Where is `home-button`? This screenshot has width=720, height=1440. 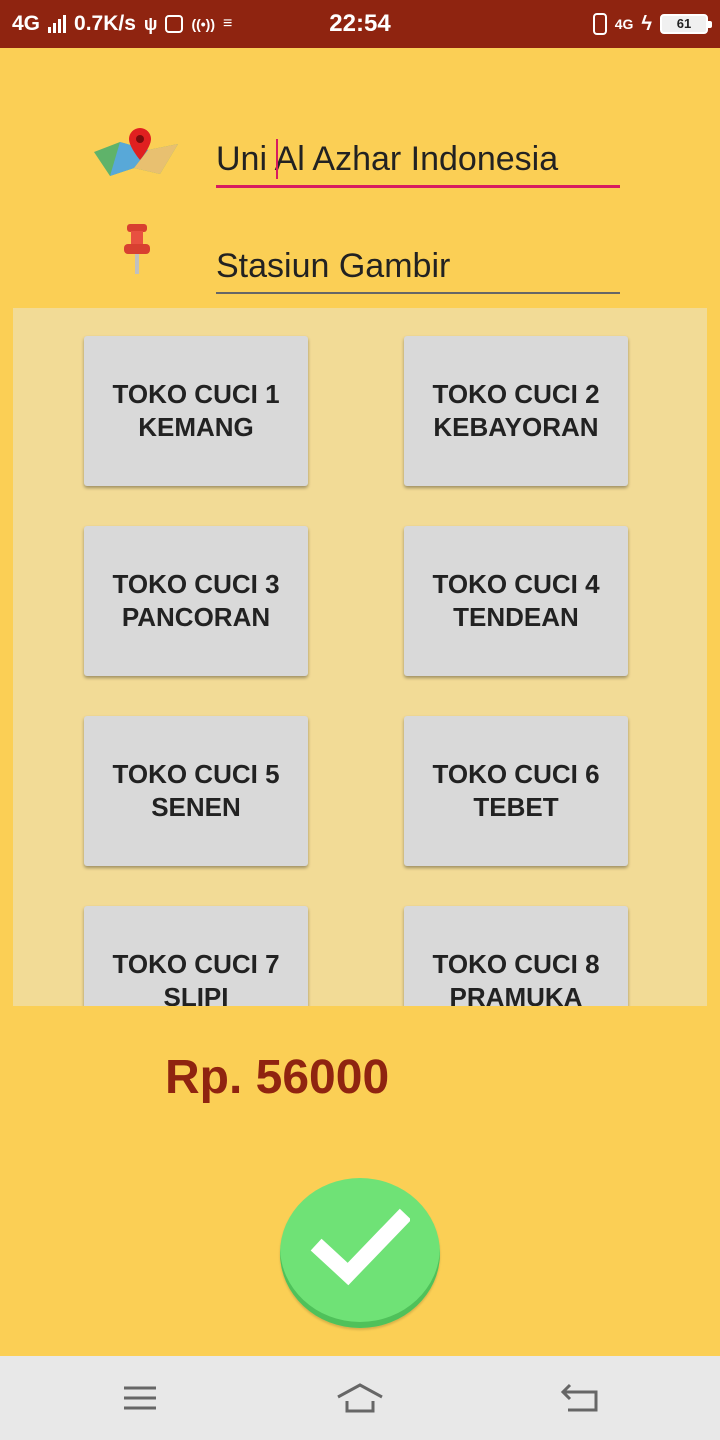
home-button is located at coordinates (360, 1398).